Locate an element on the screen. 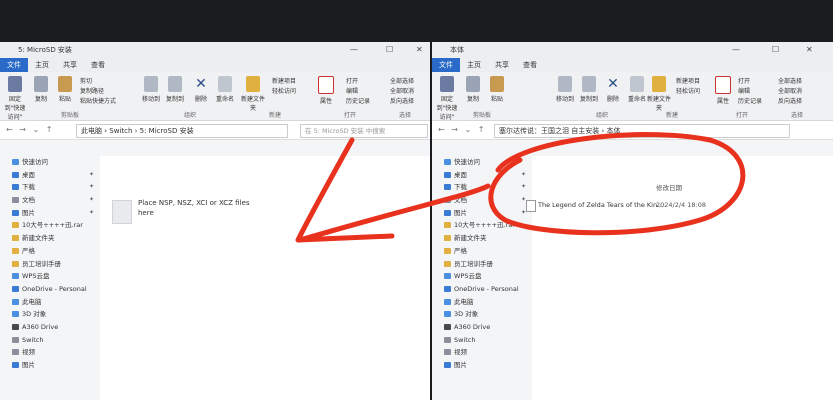 Image resolution: width=833 pixels, height=400 pixels. breadcrumb: 塞尔达传说：王国之泪 自主安装 › 本体 is located at coordinates (642, 131).